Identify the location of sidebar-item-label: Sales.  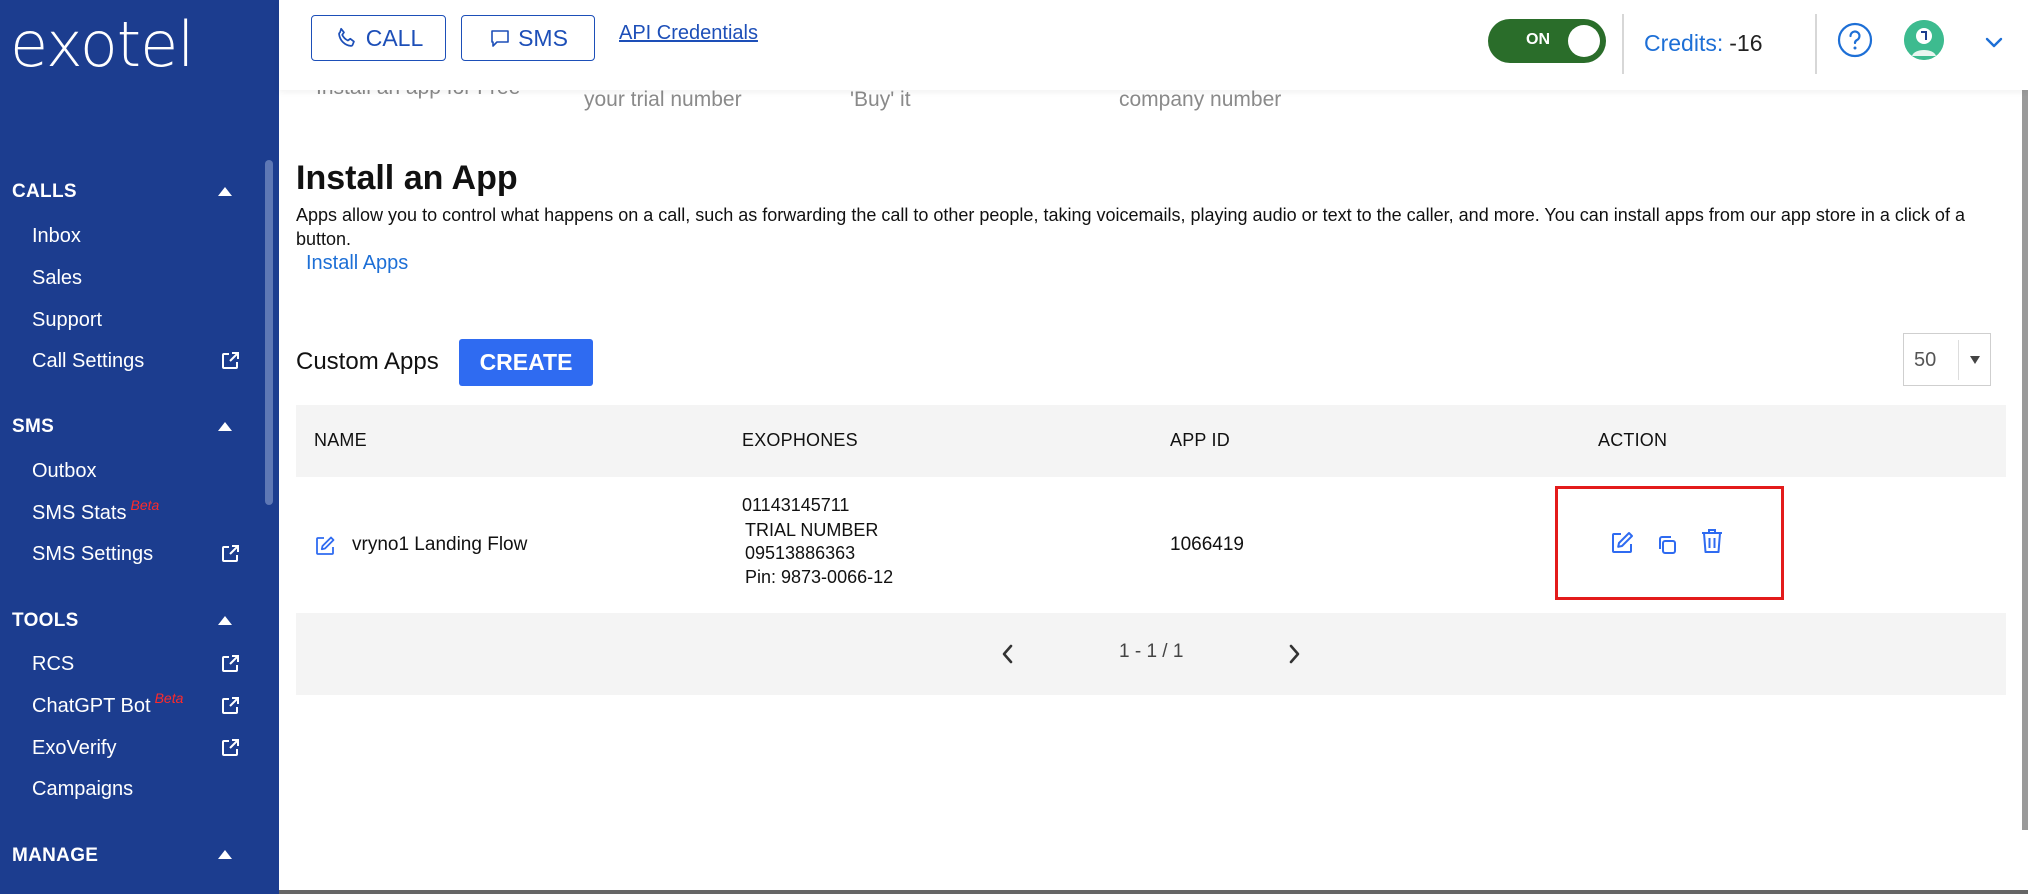
(57, 277).